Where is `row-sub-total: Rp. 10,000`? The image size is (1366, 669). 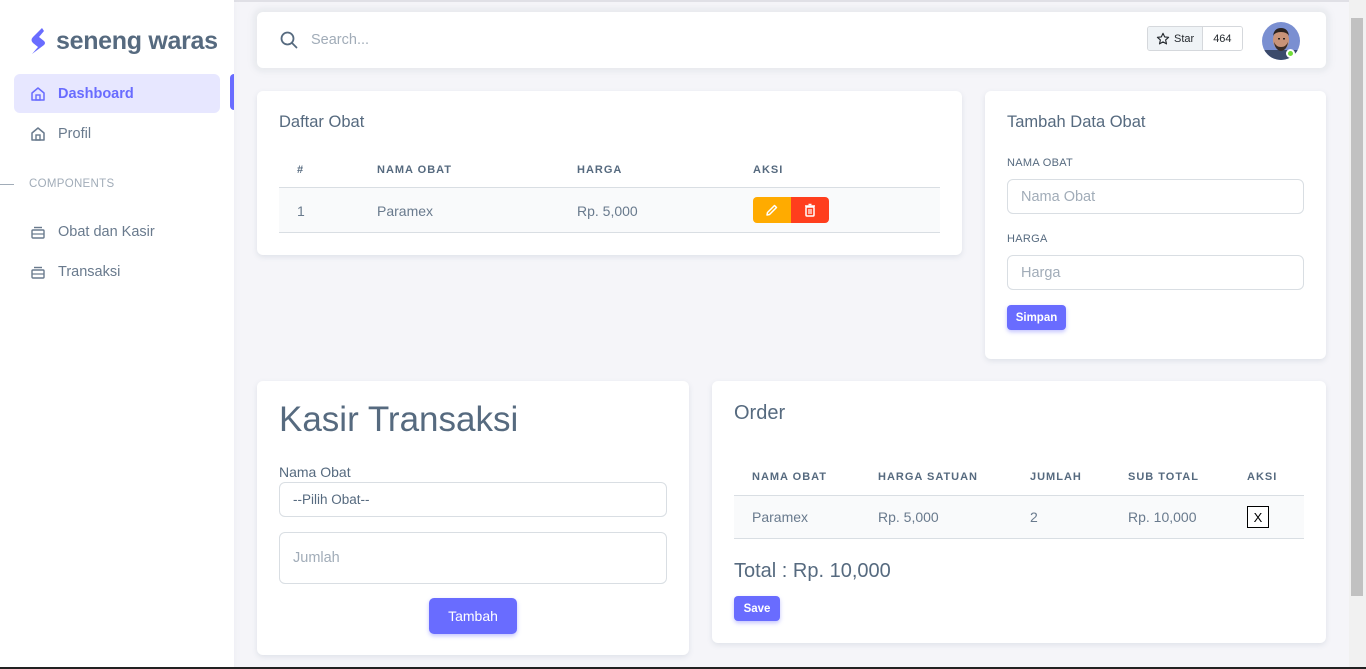 row-sub-total: Rp. 10,000 is located at coordinates (1162, 517).